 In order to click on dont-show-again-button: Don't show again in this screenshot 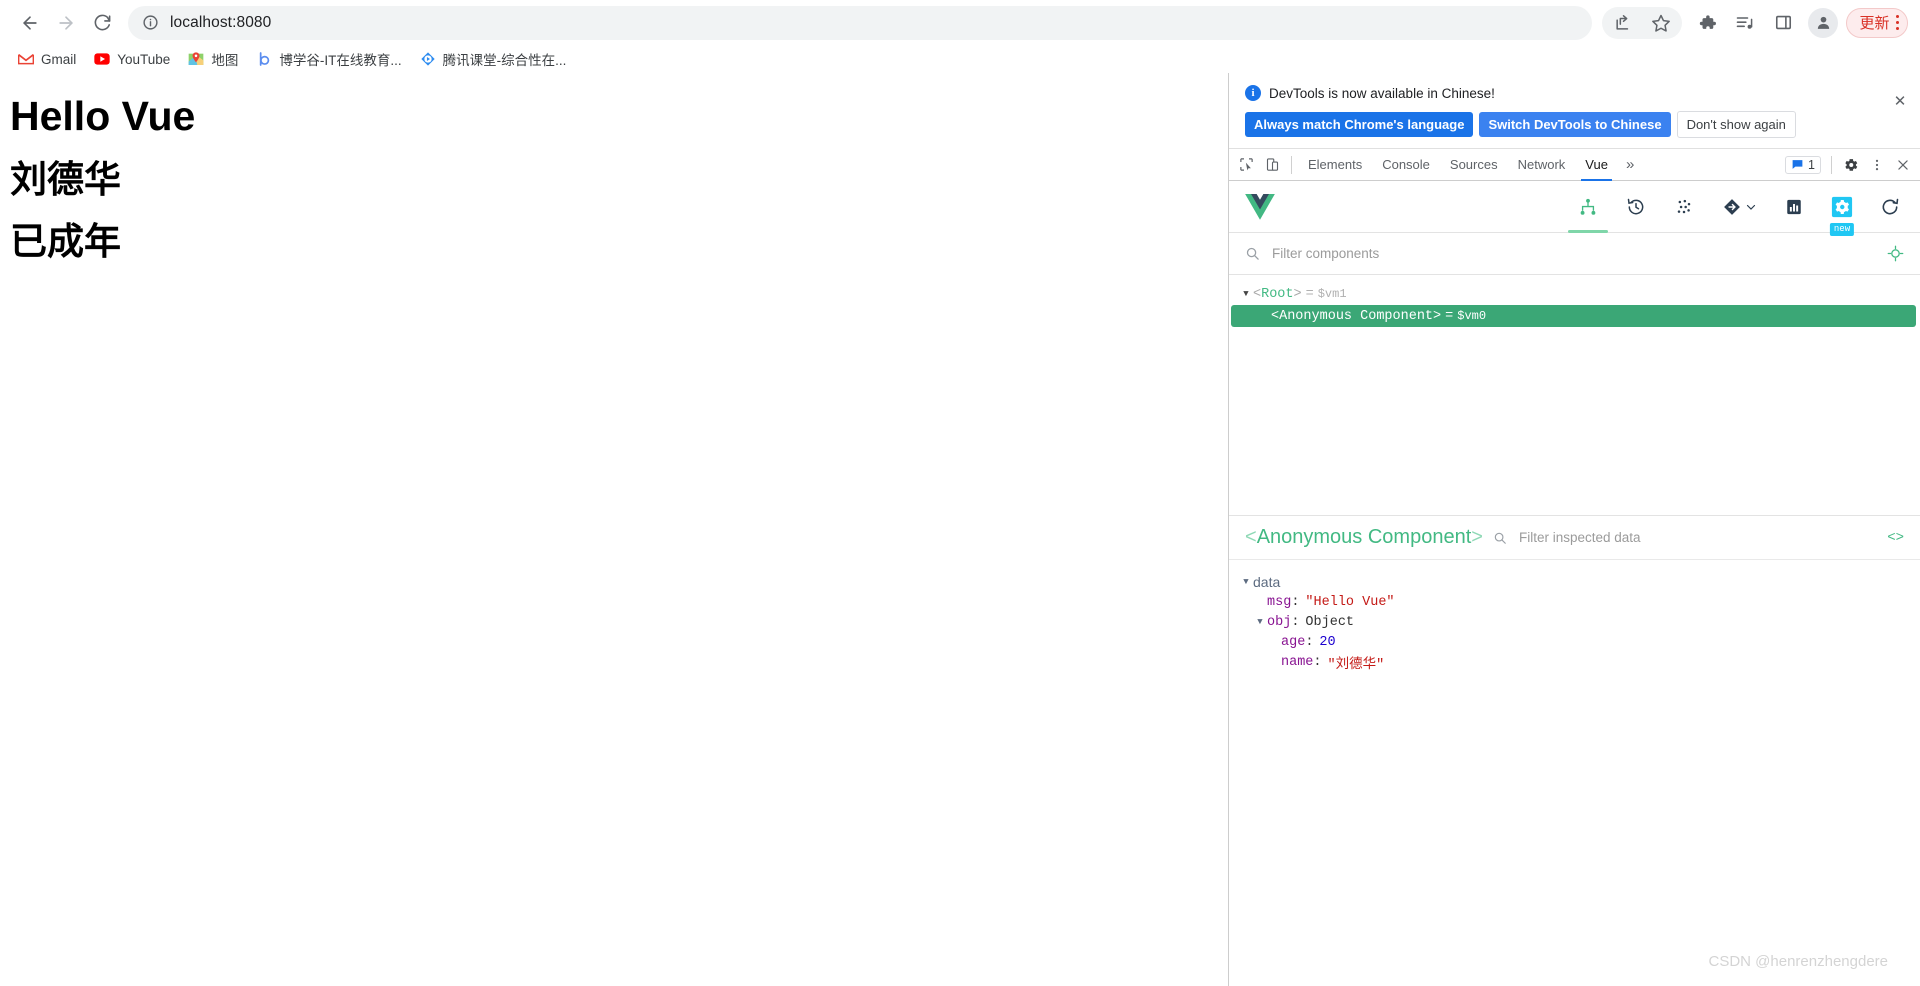, I will do `click(1736, 124)`.